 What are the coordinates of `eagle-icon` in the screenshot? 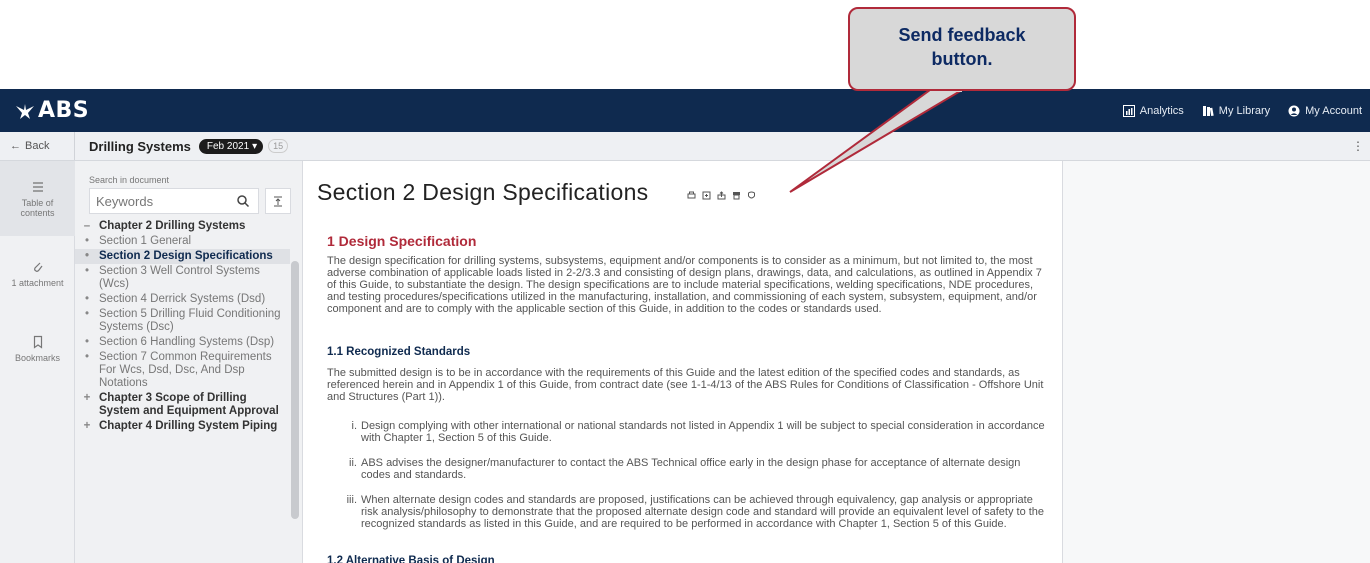 It's located at (25, 111).